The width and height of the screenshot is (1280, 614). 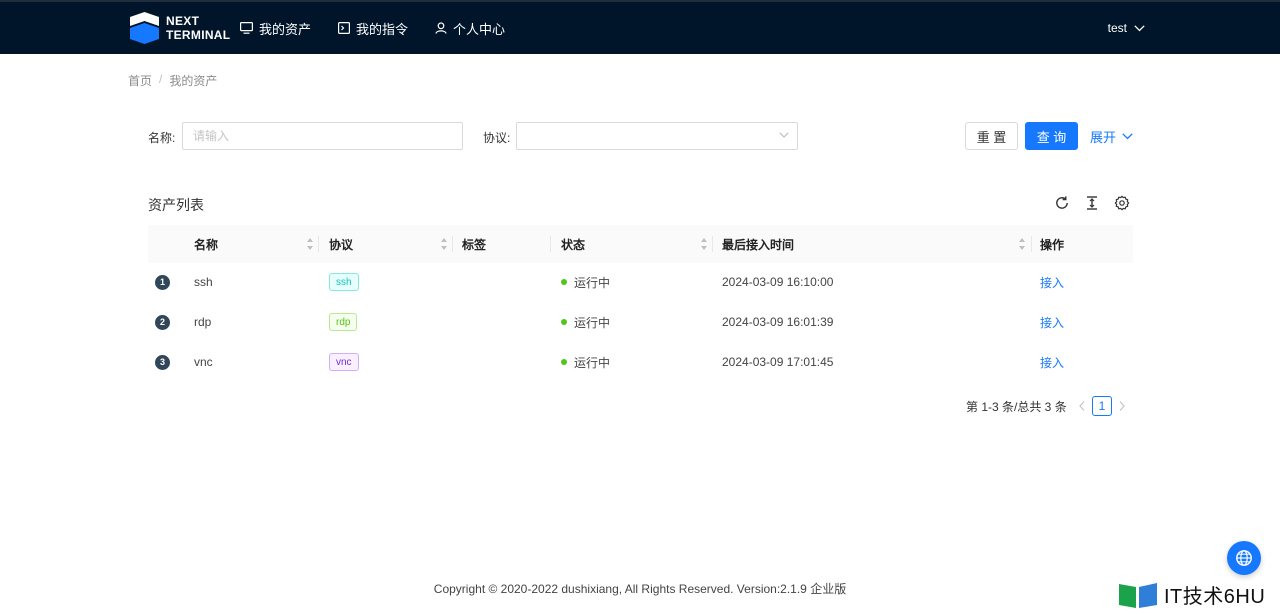 What do you see at coordinates (285, 29) in the screenshot?
I see `nav-label: 我的资产` at bounding box center [285, 29].